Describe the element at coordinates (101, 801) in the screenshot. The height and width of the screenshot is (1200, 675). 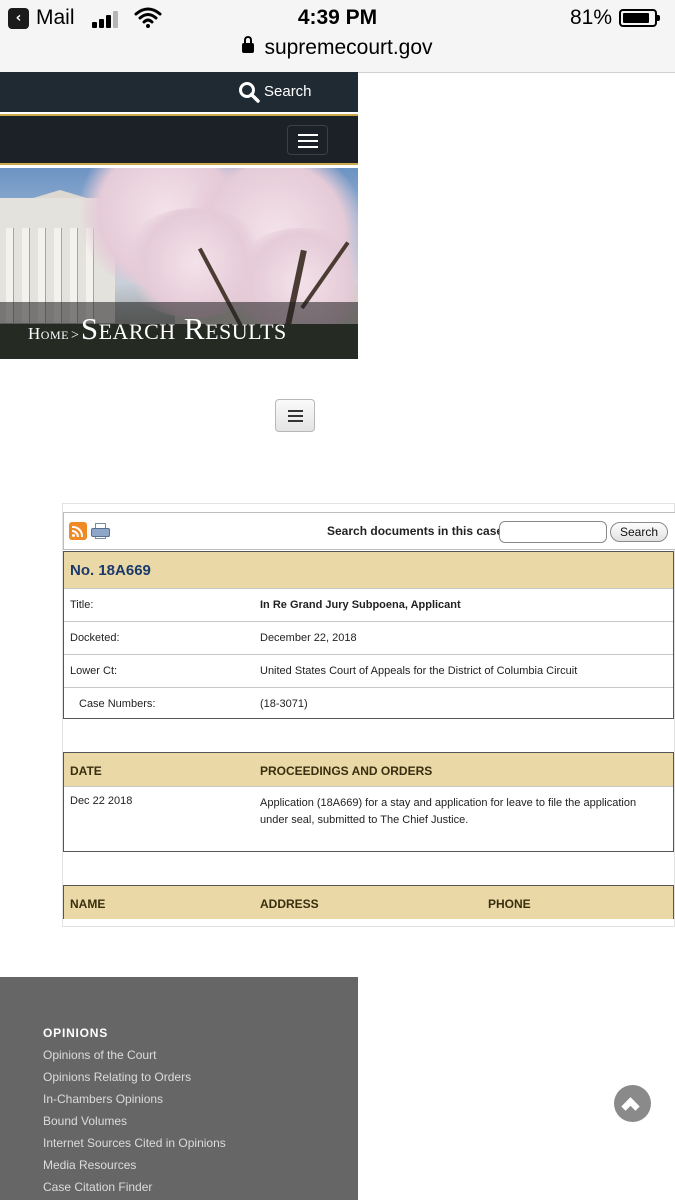
I see `proceeding-date: Dec 22 2018` at that location.